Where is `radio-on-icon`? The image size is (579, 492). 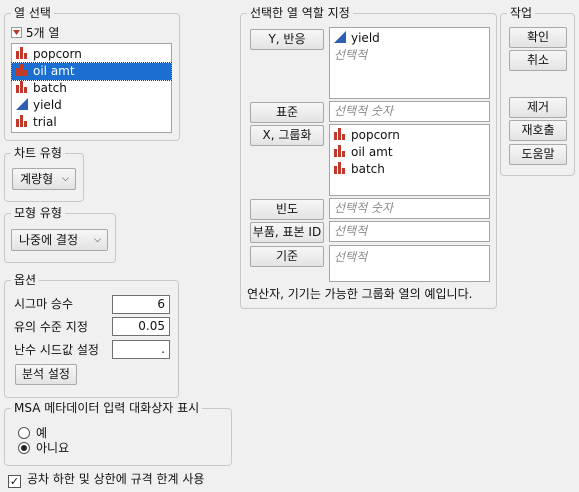 radio-on-icon is located at coordinates (24, 448).